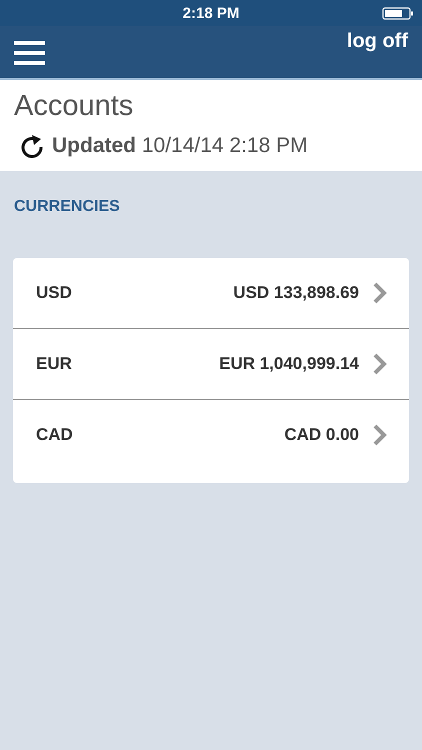 Image resolution: width=422 pixels, height=750 pixels. What do you see at coordinates (55, 435) in the screenshot?
I see `currency-code: CAD` at bounding box center [55, 435].